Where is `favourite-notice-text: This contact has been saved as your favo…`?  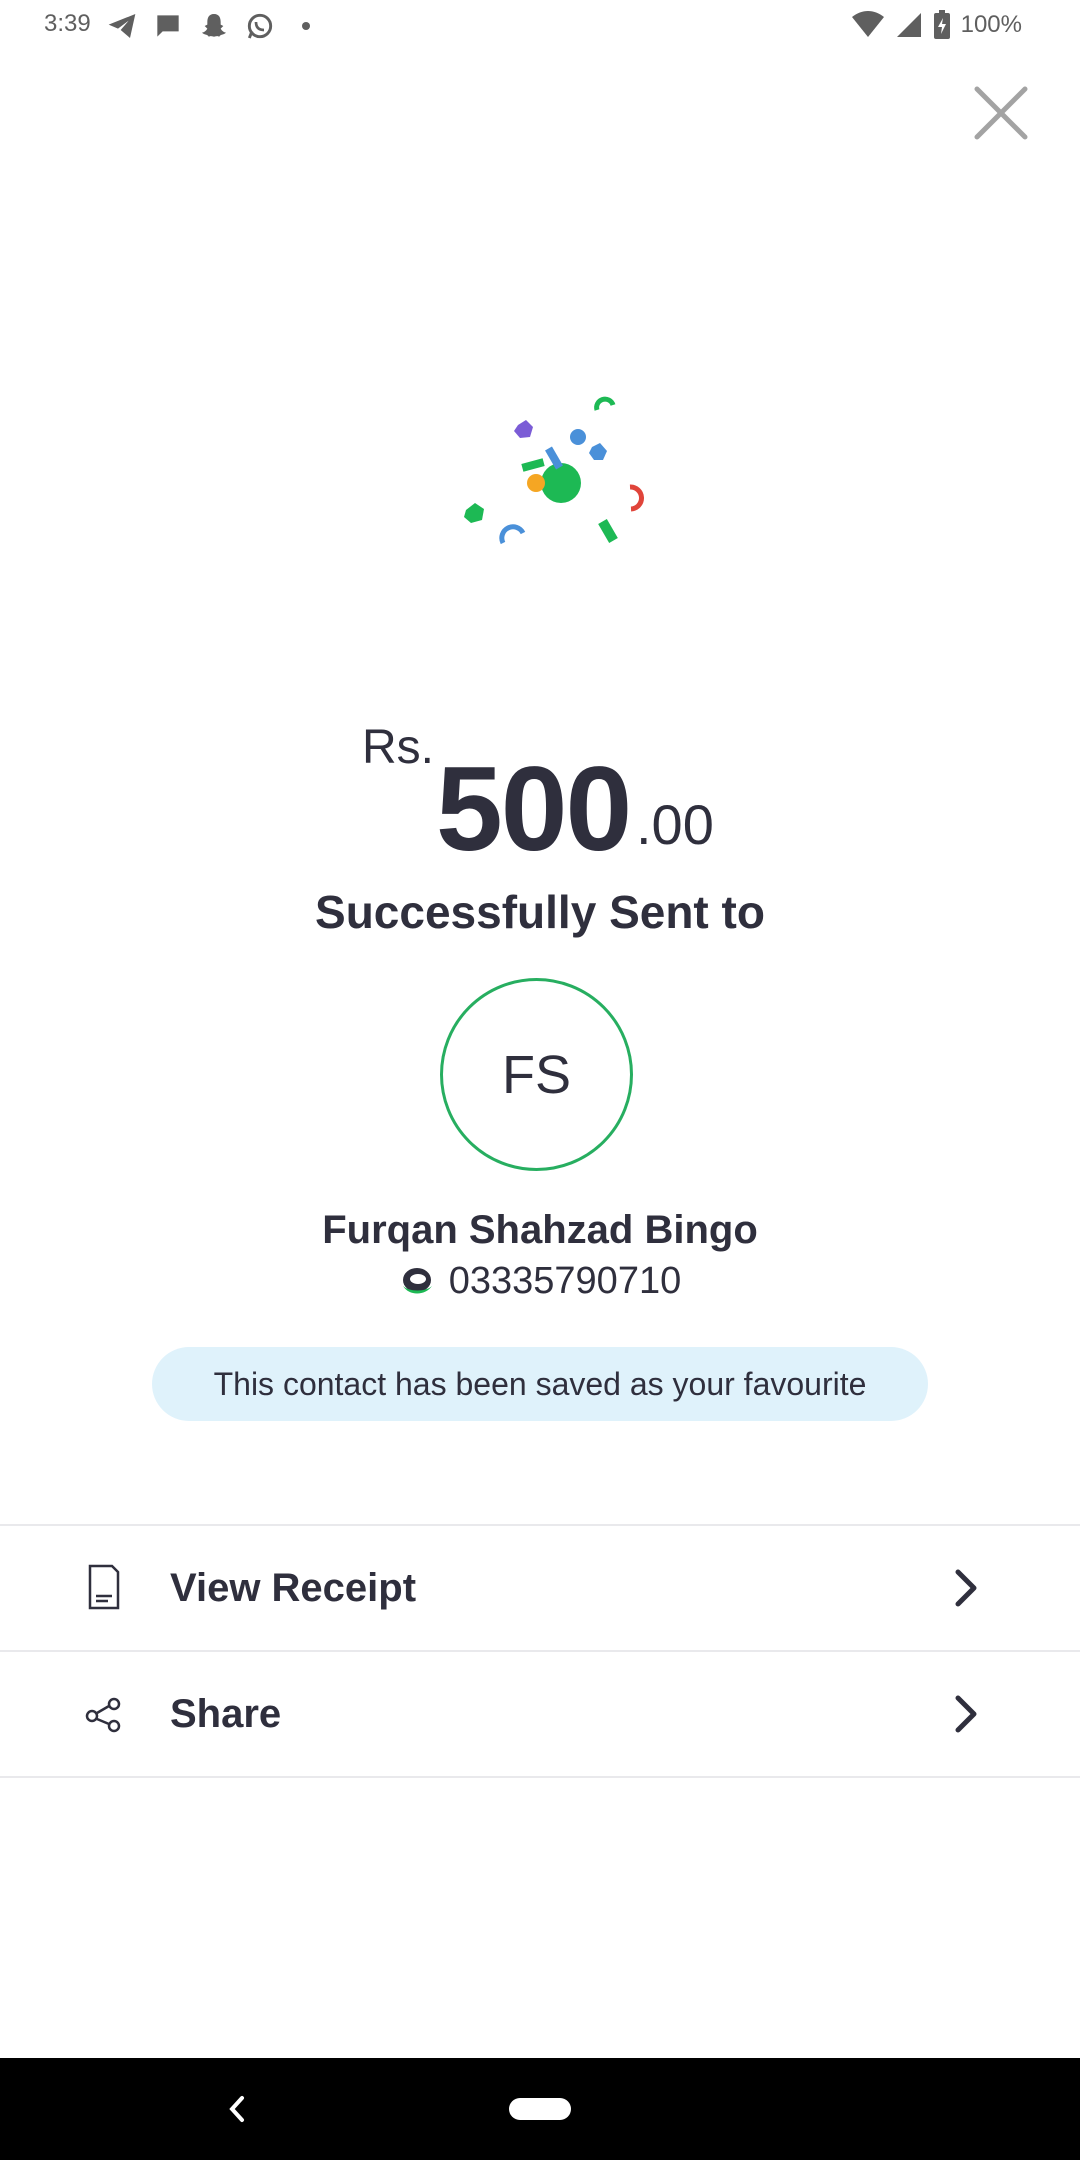
favourite-notice-text: This contact has been saved as your favo… is located at coordinates (540, 1383).